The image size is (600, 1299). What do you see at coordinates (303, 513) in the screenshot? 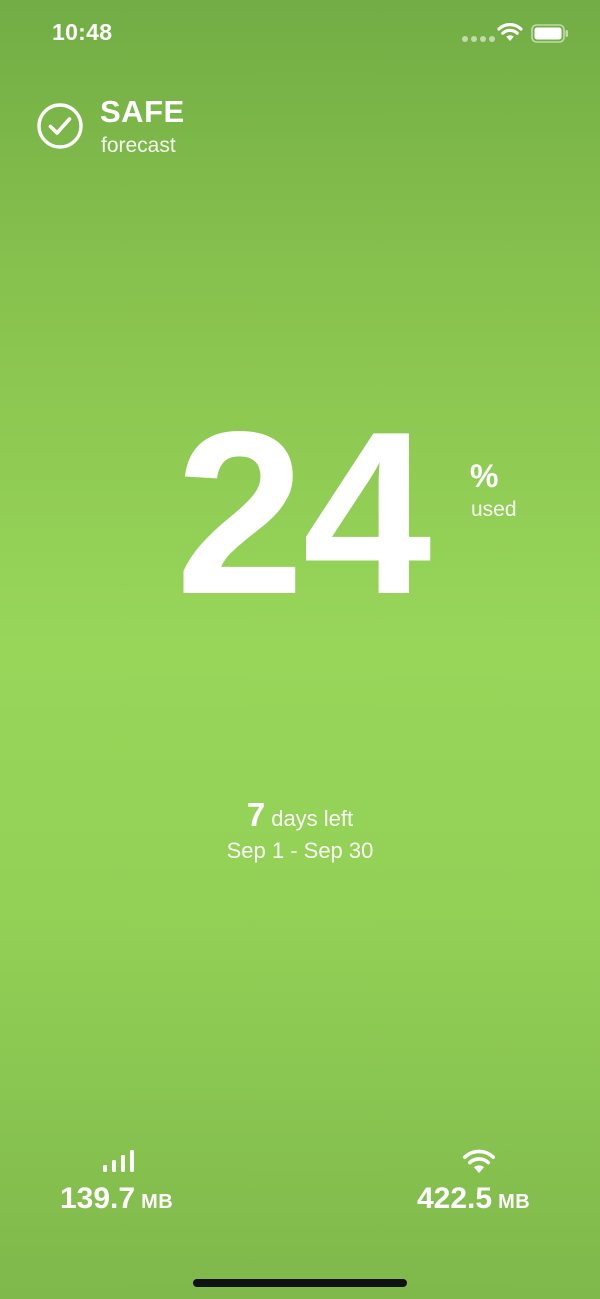
I see `usage-percentage: 24` at bounding box center [303, 513].